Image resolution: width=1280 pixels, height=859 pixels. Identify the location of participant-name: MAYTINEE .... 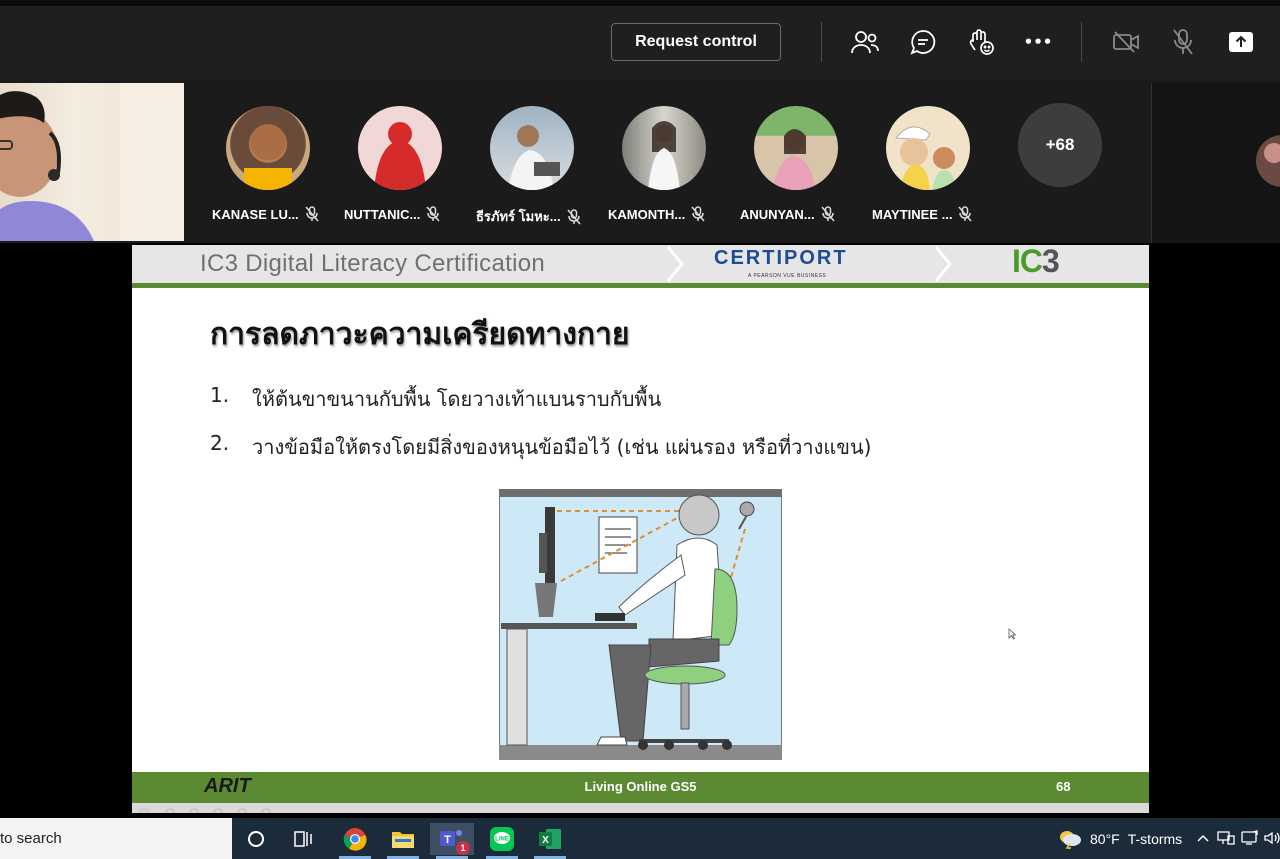
(912, 214).